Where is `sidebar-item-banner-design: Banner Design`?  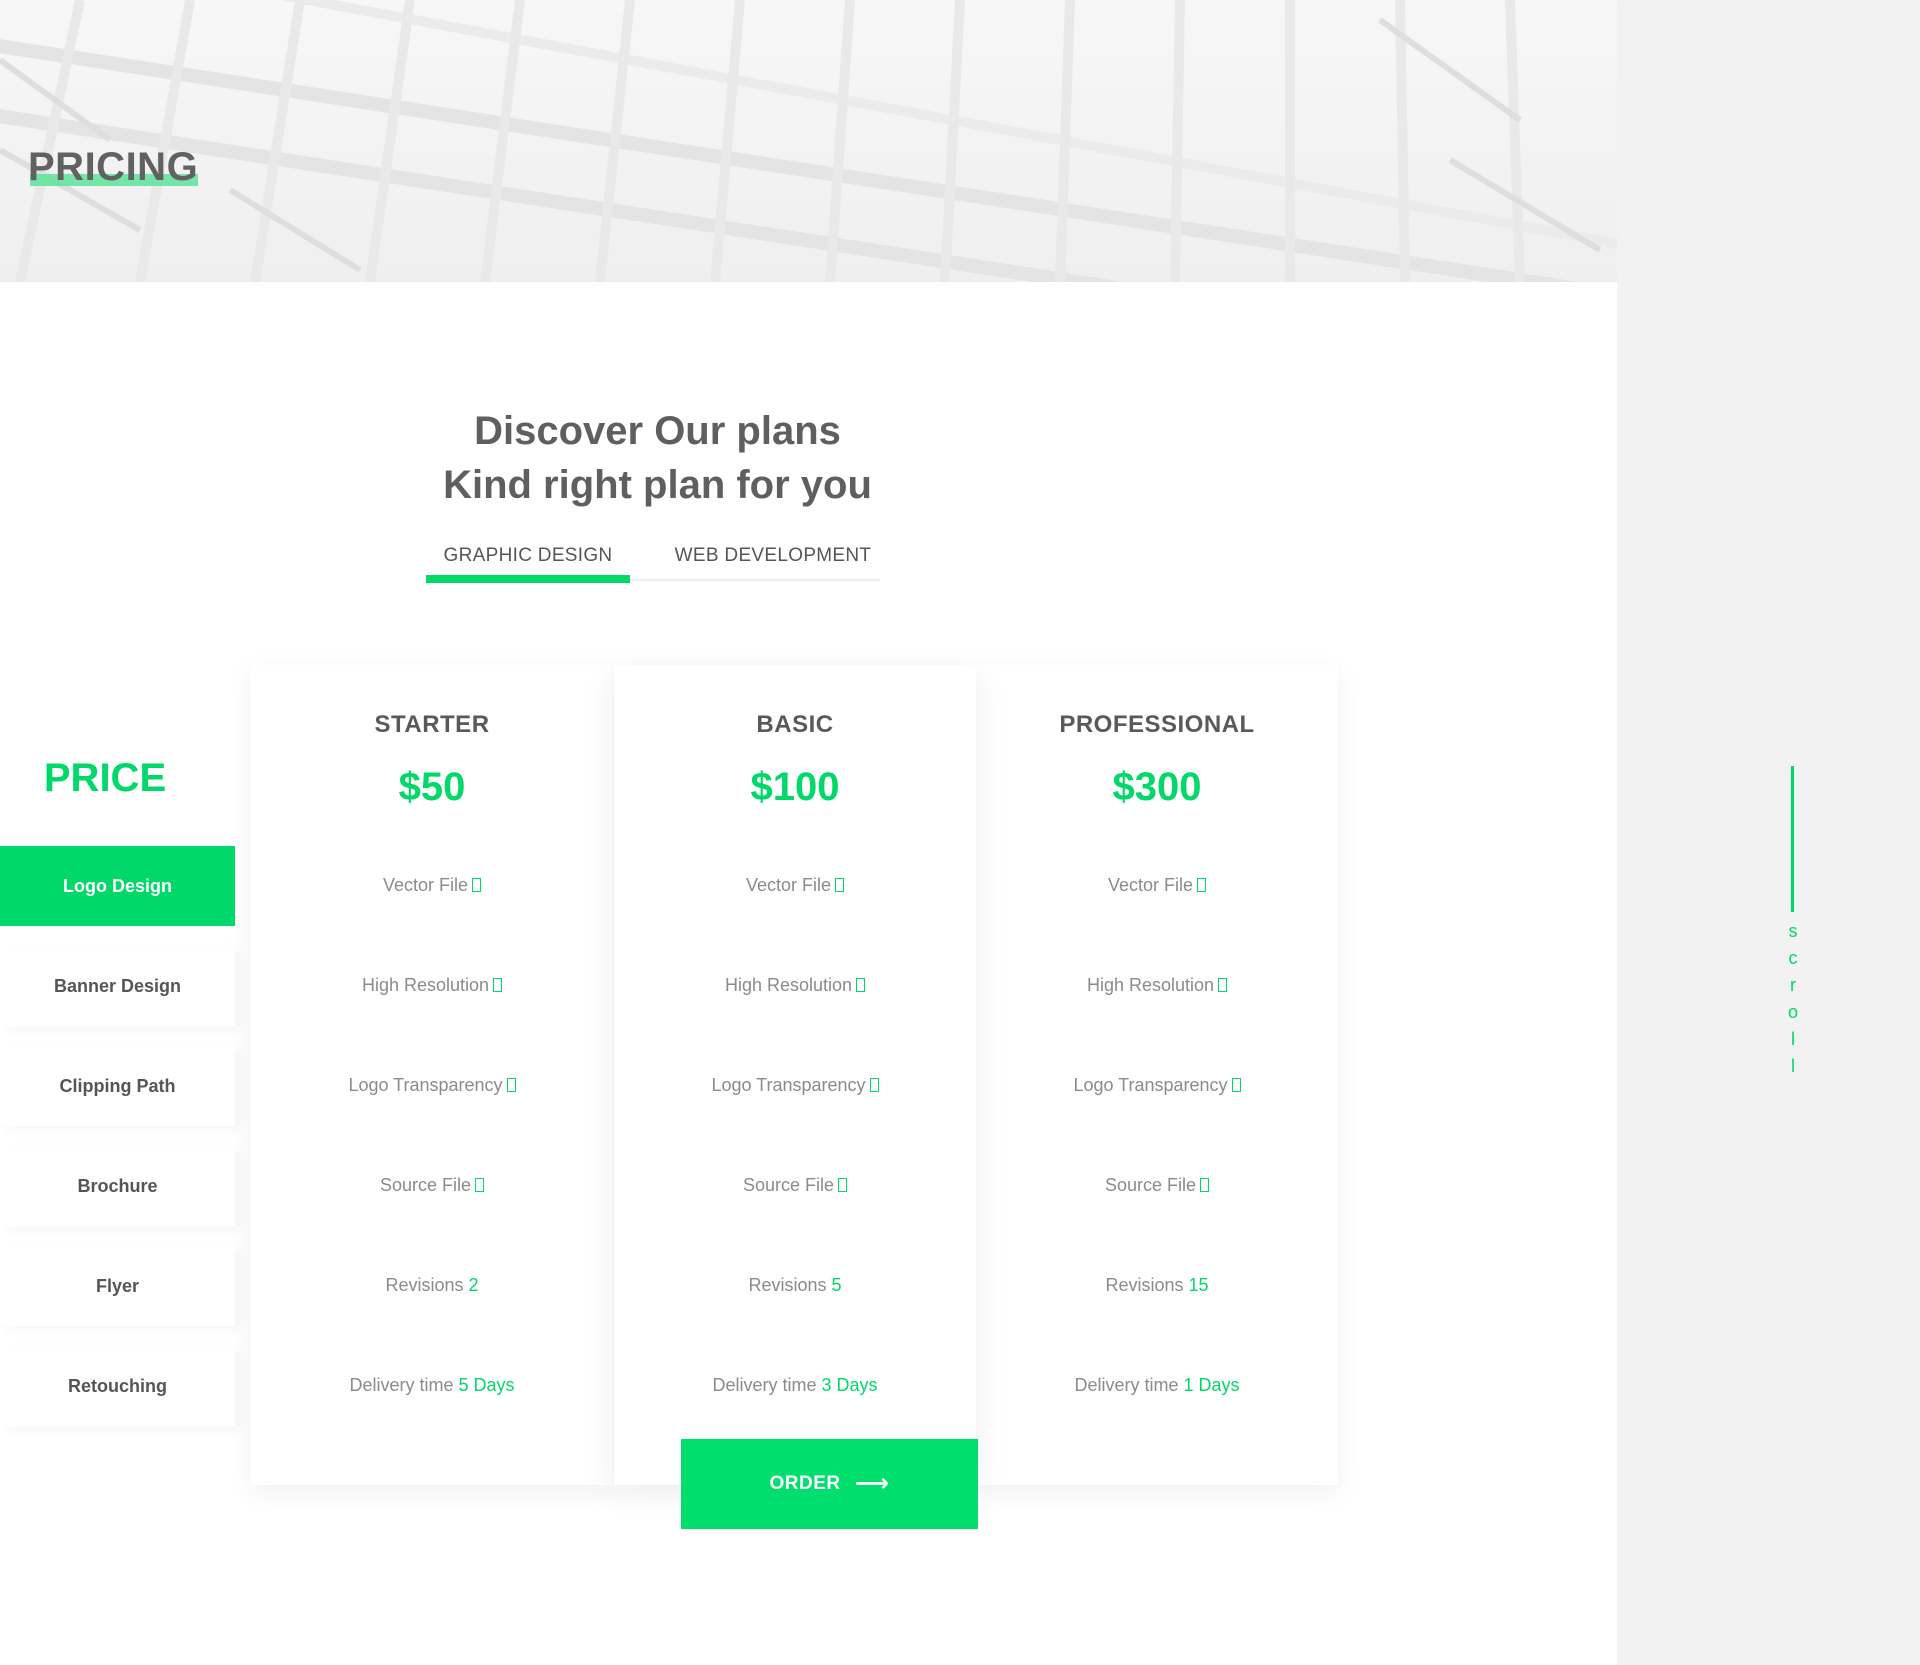 sidebar-item-banner-design: Banner Design is located at coordinates (117, 986).